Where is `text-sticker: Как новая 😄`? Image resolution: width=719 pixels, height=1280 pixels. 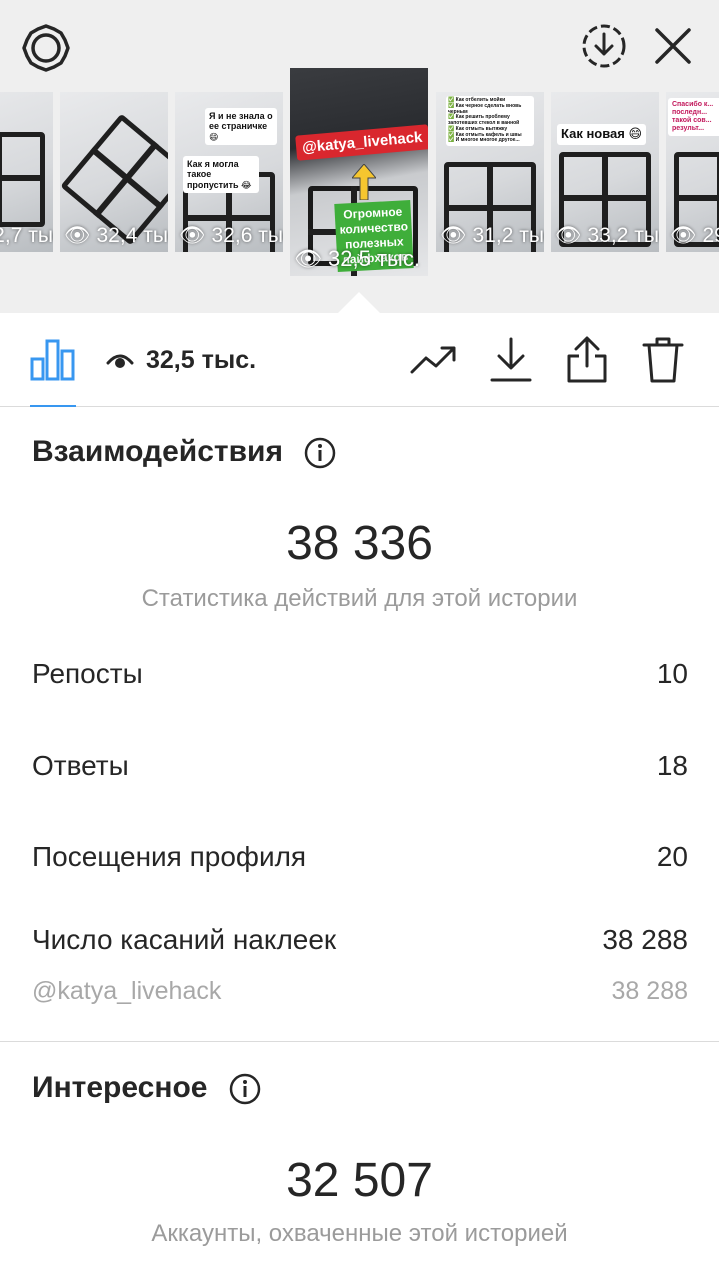
text-sticker: Как новая 😄 is located at coordinates (602, 134).